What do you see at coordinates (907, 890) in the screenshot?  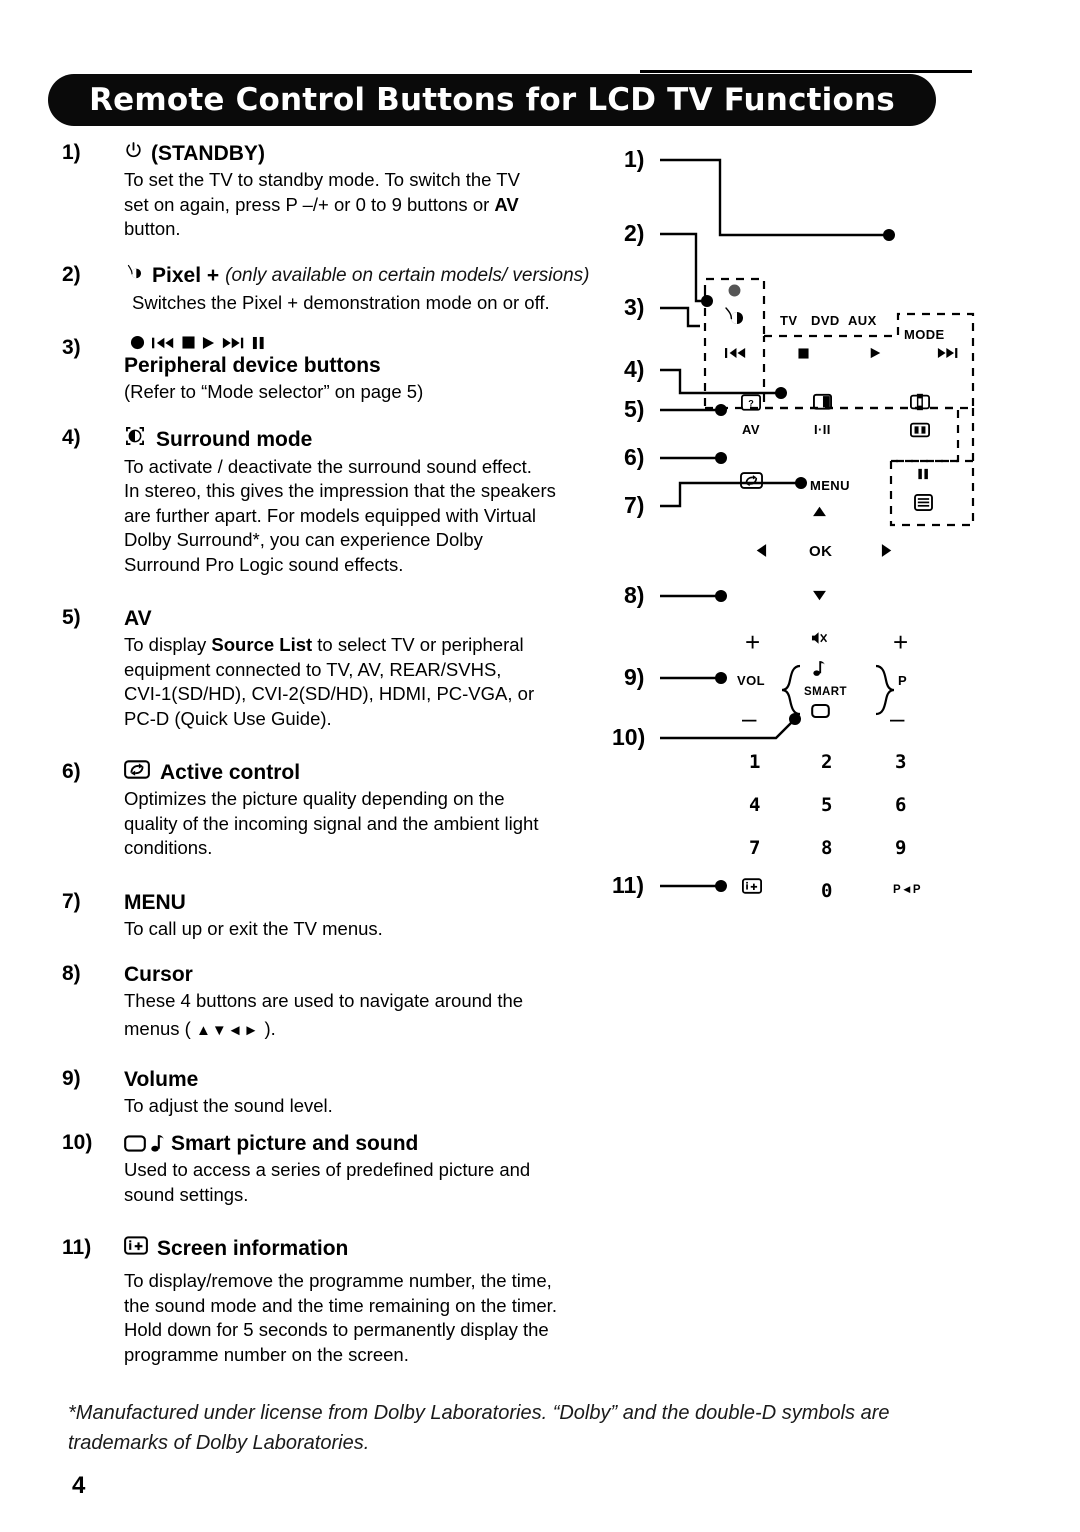 I see `pip-label: P◄P` at bounding box center [907, 890].